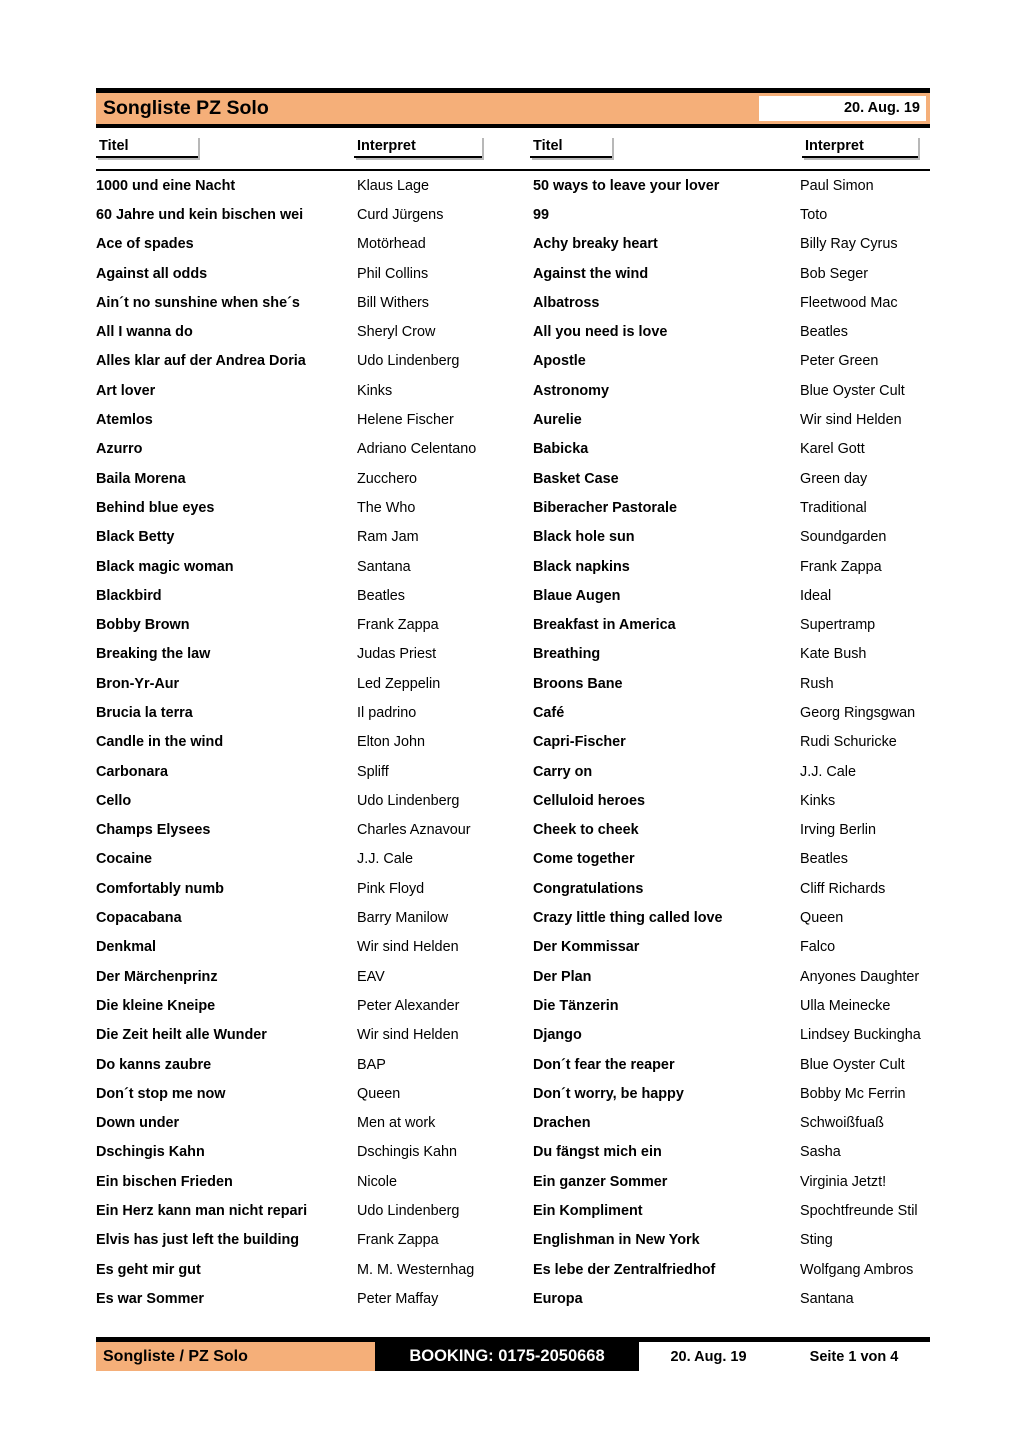  I want to click on song-title-left: Cocaine, so click(124, 859).